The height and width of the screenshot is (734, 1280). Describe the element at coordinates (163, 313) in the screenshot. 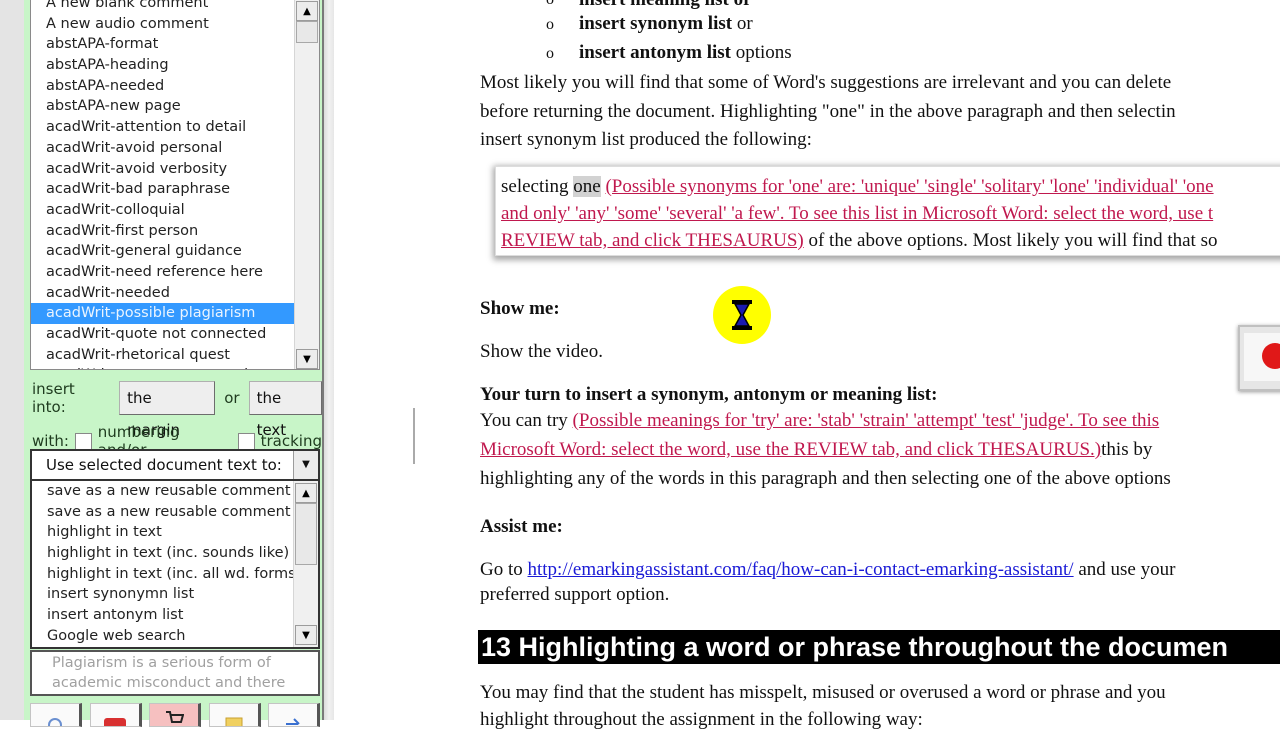

I see `list-item: acadWrit-possible plagiarism` at that location.